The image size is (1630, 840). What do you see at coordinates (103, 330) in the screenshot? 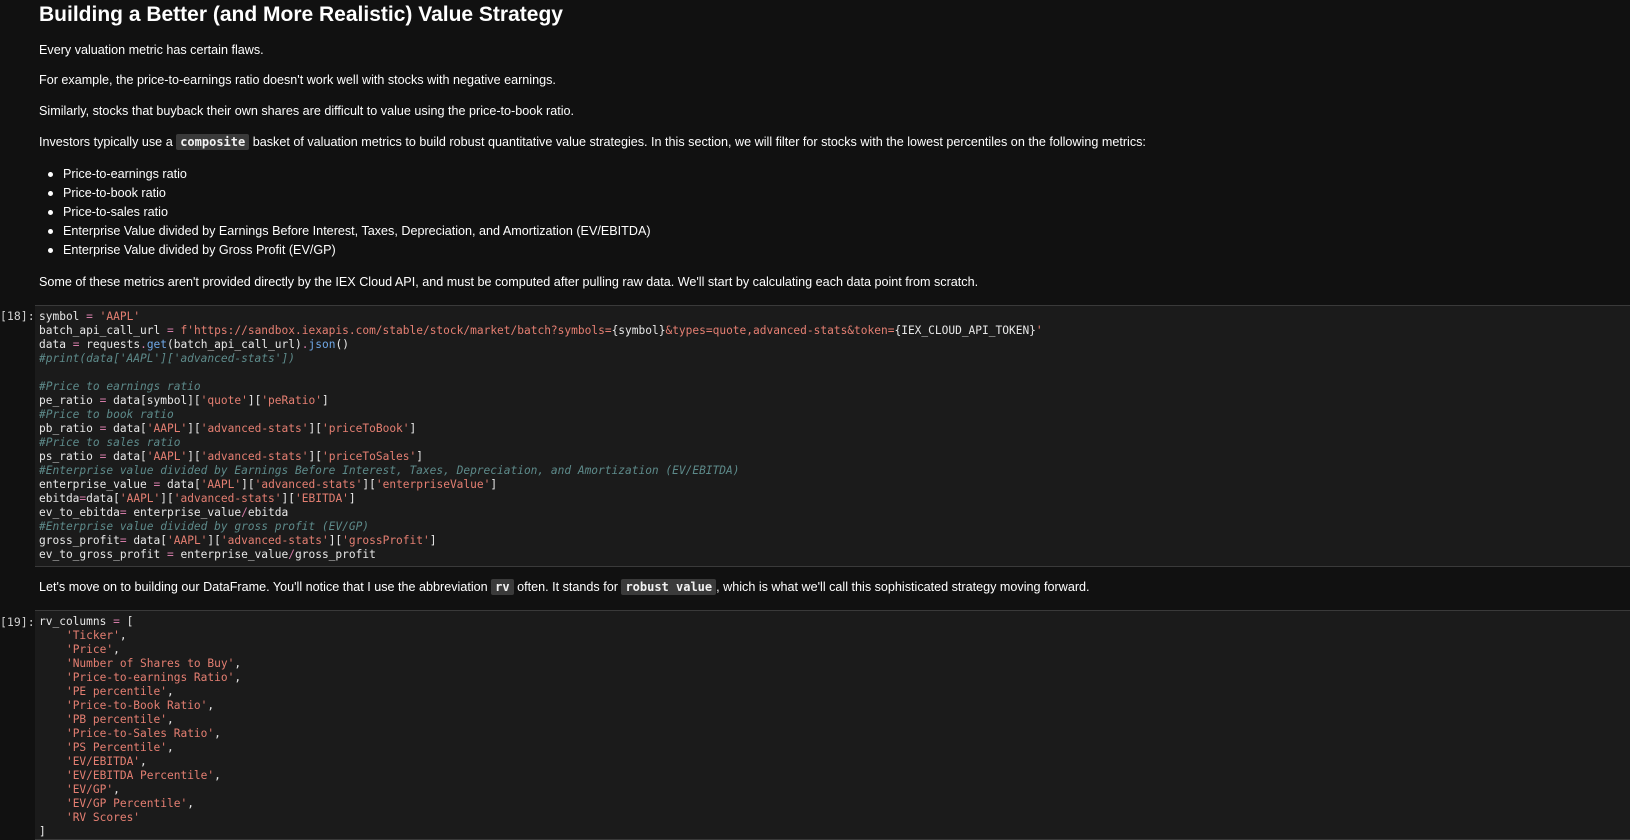
I see `code-token: batch_api_call_url` at bounding box center [103, 330].